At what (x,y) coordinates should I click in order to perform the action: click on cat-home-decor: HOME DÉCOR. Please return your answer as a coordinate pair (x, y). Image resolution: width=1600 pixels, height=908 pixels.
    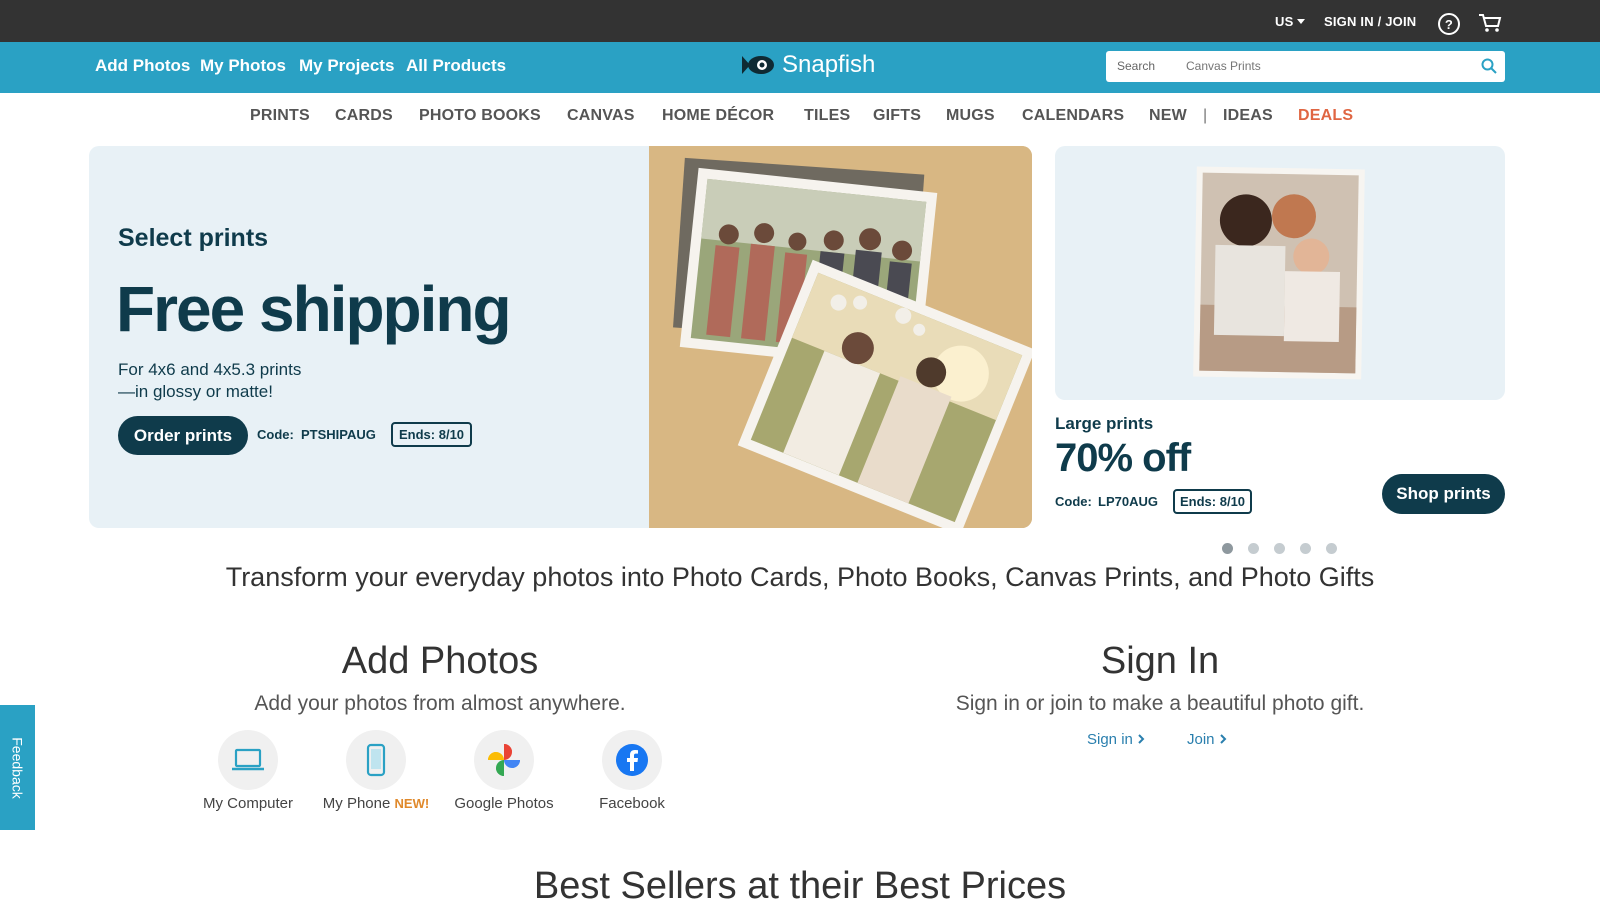
    Looking at the image, I should click on (718, 116).